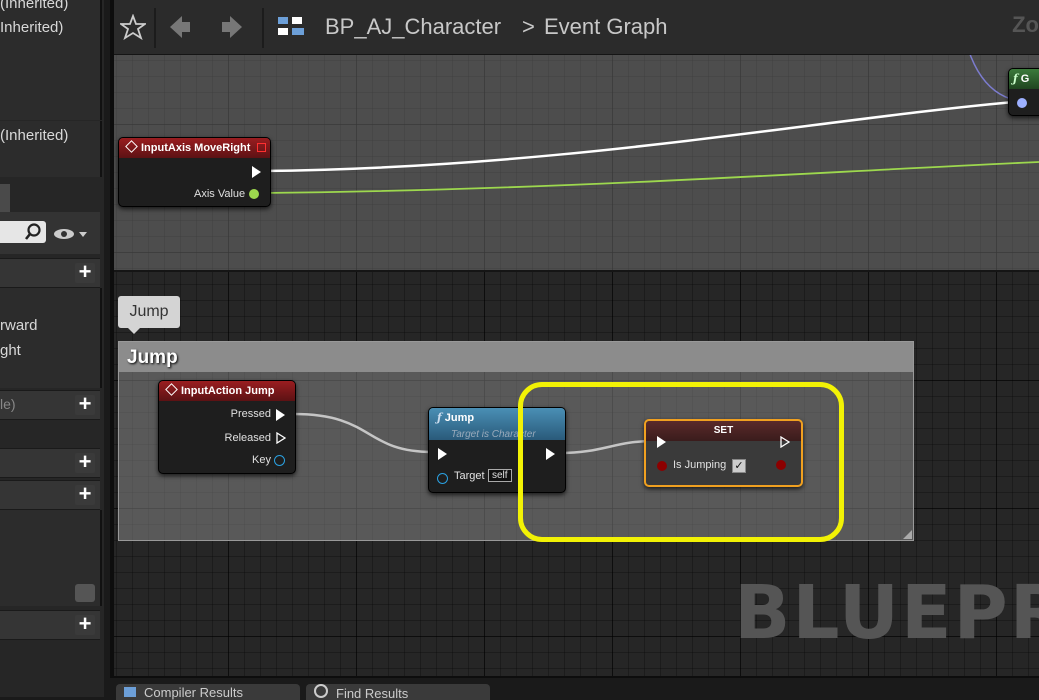 This screenshot has height=700, width=1039. I want to click on node-title-text: G, so click(1025, 79).